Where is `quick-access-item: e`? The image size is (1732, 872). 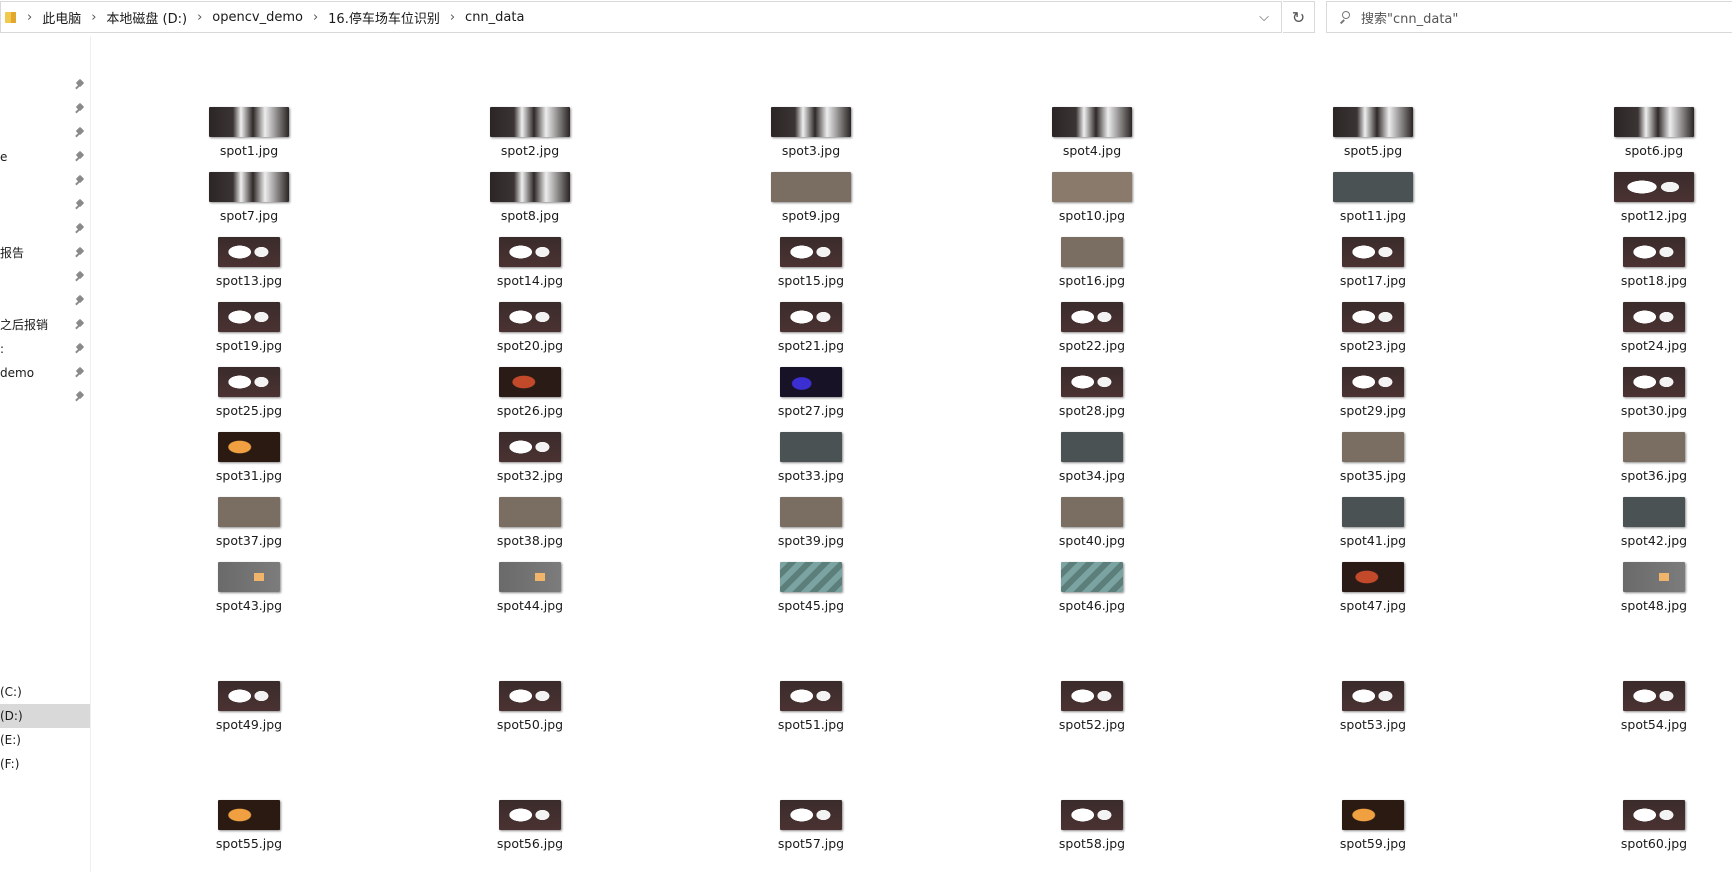 quick-access-item: e is located at coordinates (45, 157).